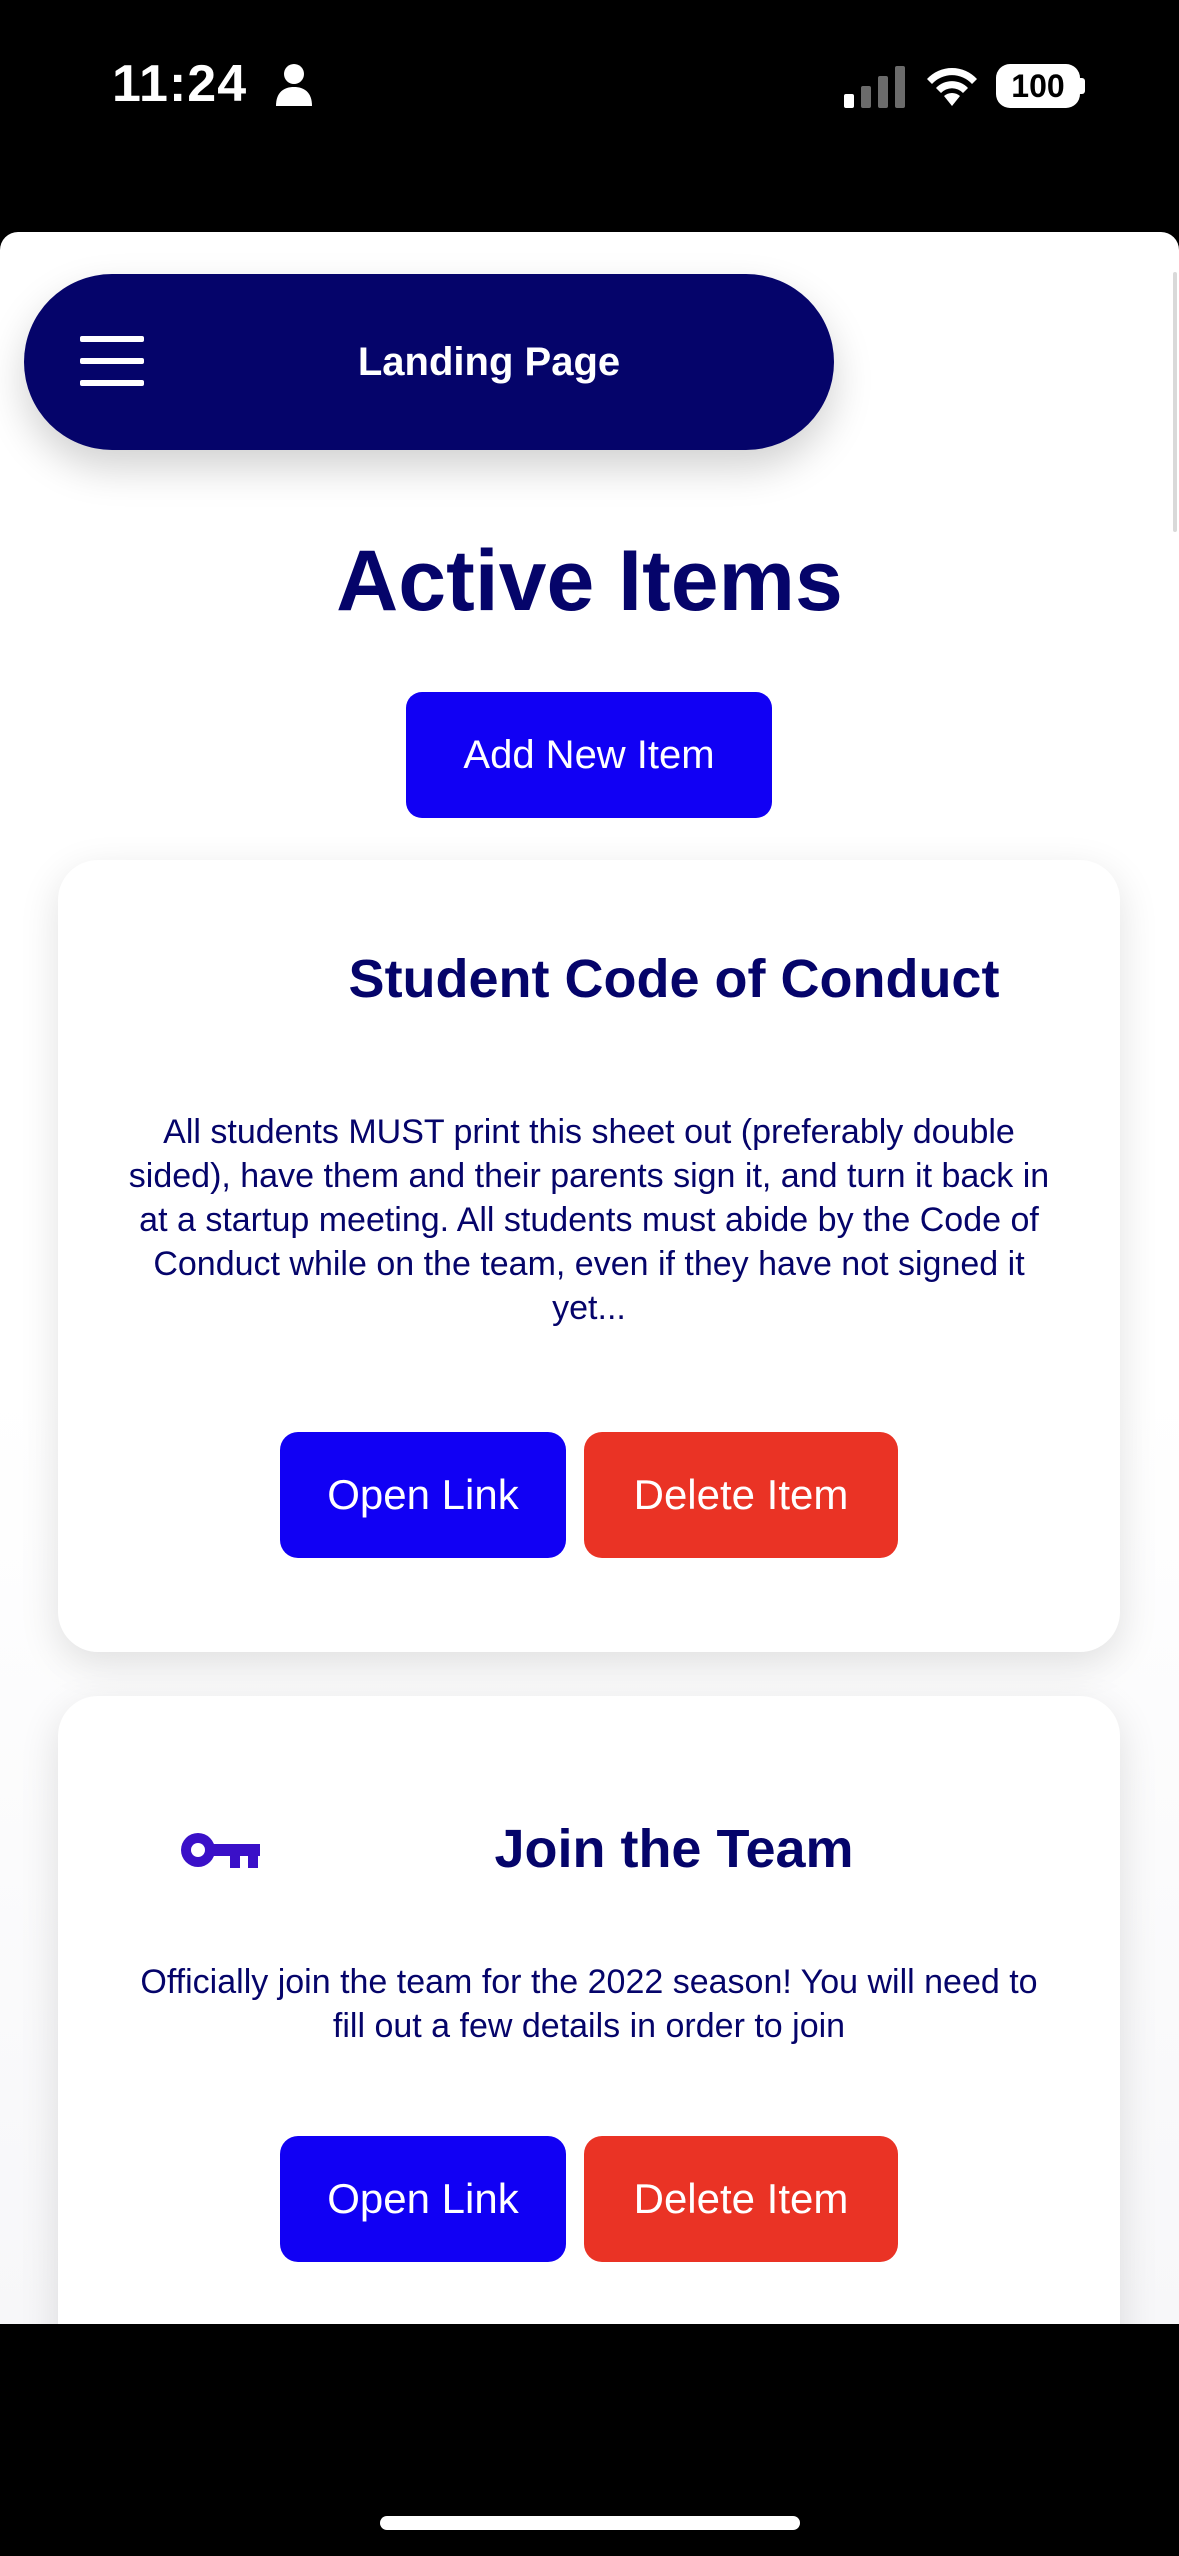 This screenshot has height=2556, width=1179. Describe the element at coordinates (294, 85) in the screenshot. I see `person-icon` at that location.